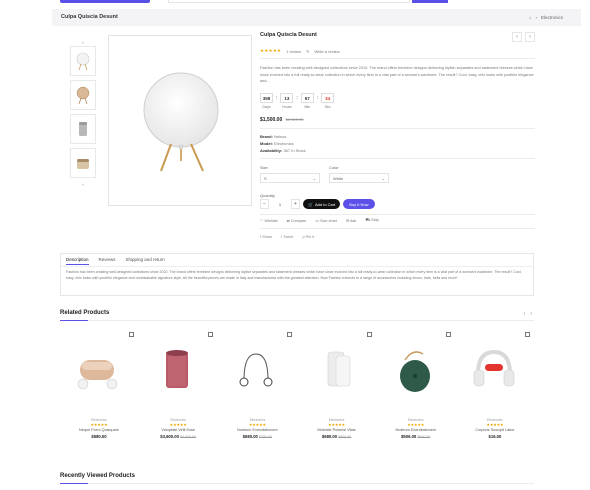 The width and height of the screenshot is (590, 490). What do you see at coordinates (269, 220) in the screenshot?
I see `wishlist-link: ♡ Wishlist` at bounding box center [269, 220].